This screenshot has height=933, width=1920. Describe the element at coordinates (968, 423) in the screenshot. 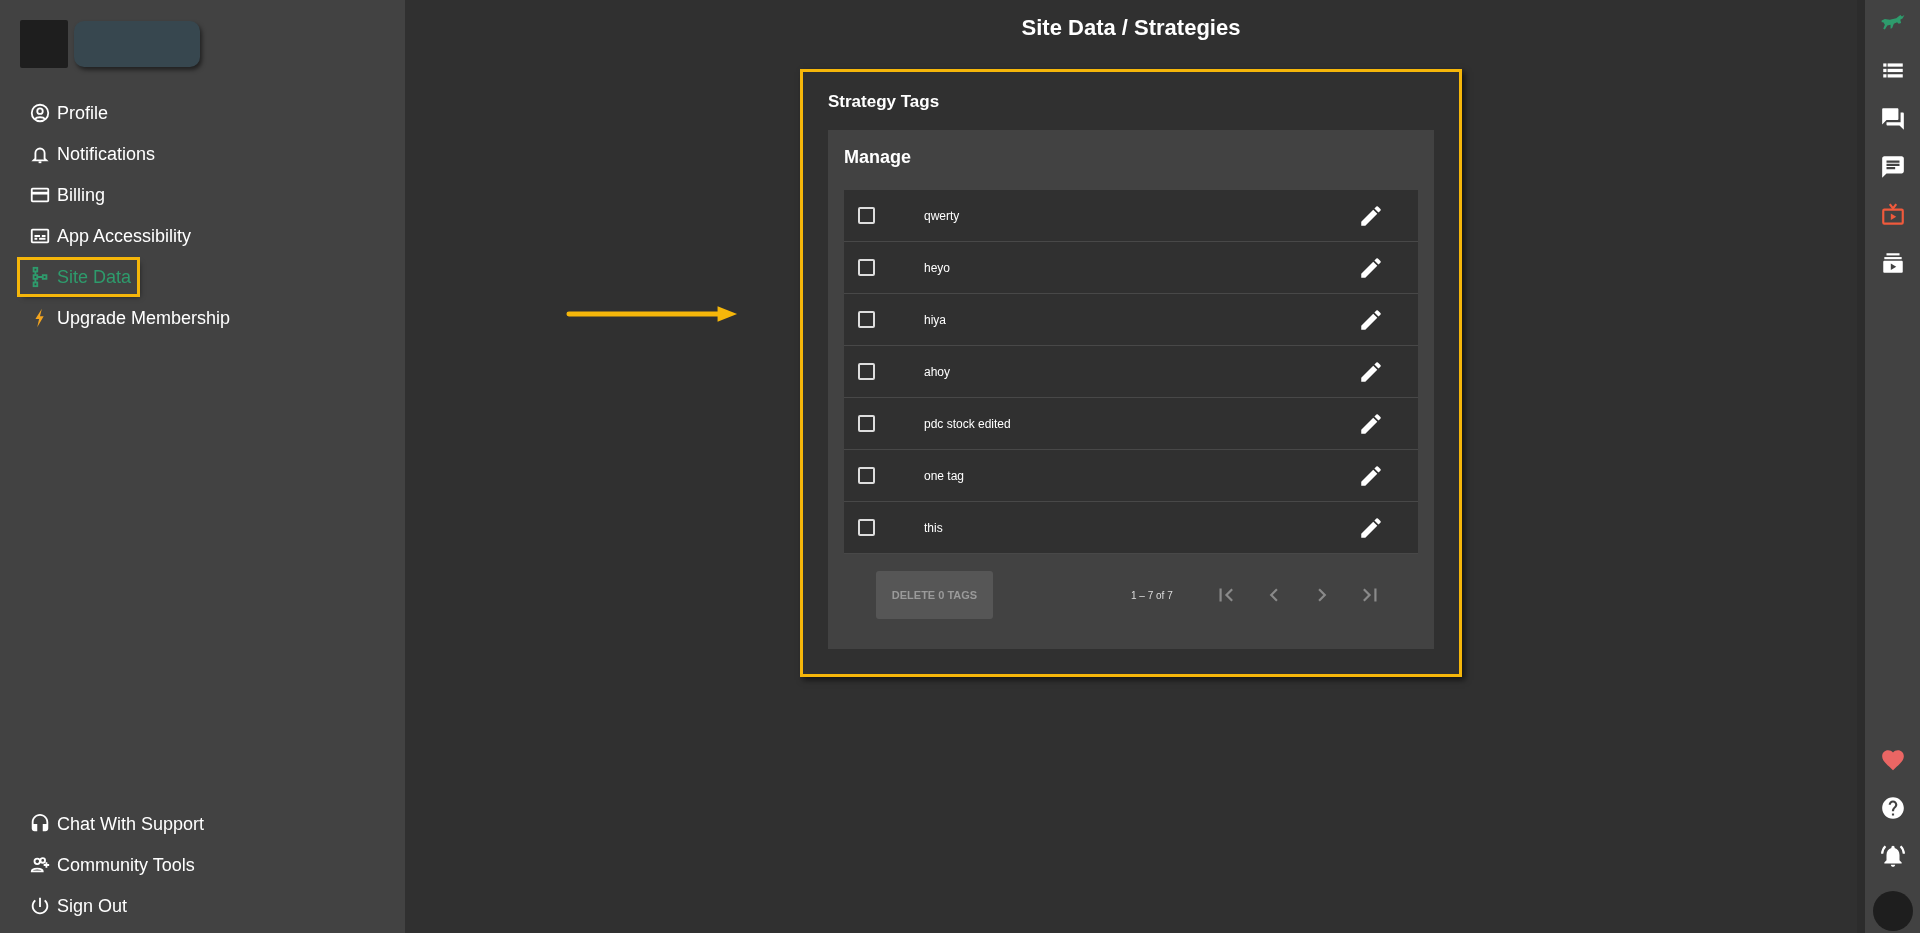

I see `tag-name: pdc stock edited` at that location.